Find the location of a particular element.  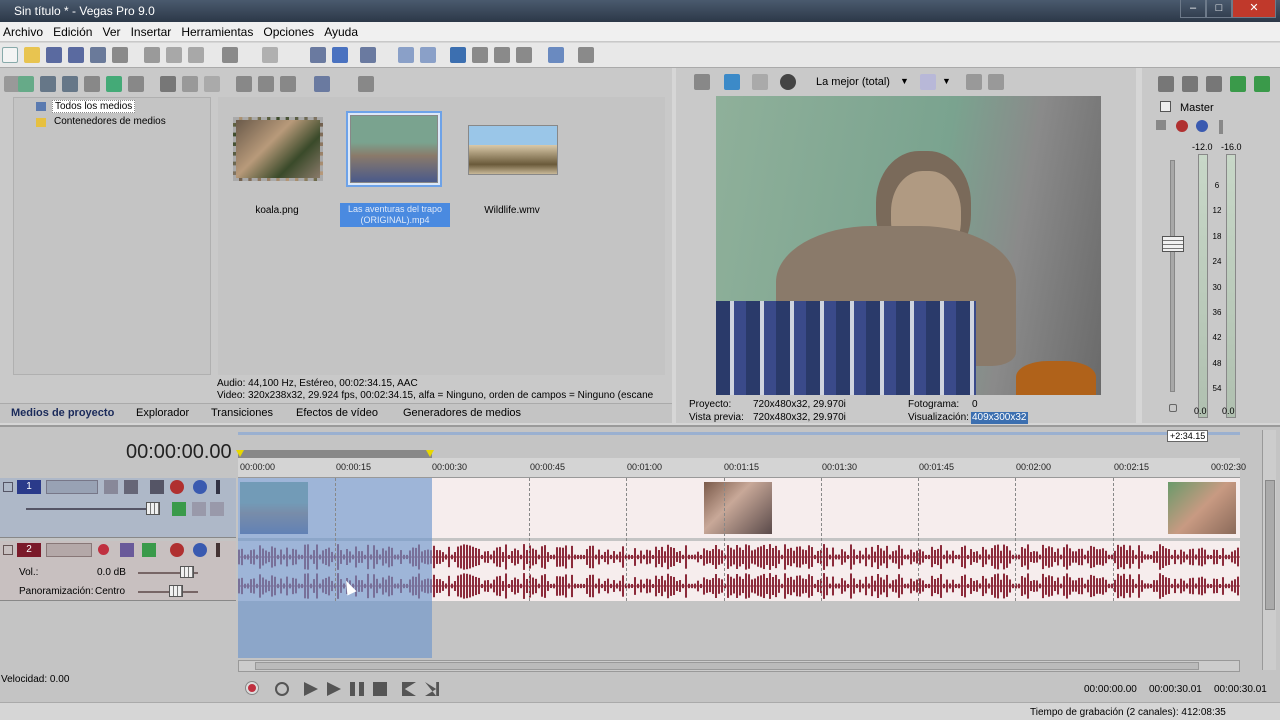

tab-media-generators: Generadores de medios is located at coordinates (462, 413).